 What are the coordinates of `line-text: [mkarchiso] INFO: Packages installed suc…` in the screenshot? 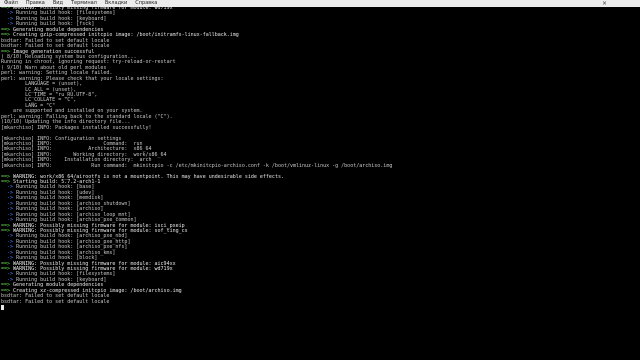 It's located at (76, 127).